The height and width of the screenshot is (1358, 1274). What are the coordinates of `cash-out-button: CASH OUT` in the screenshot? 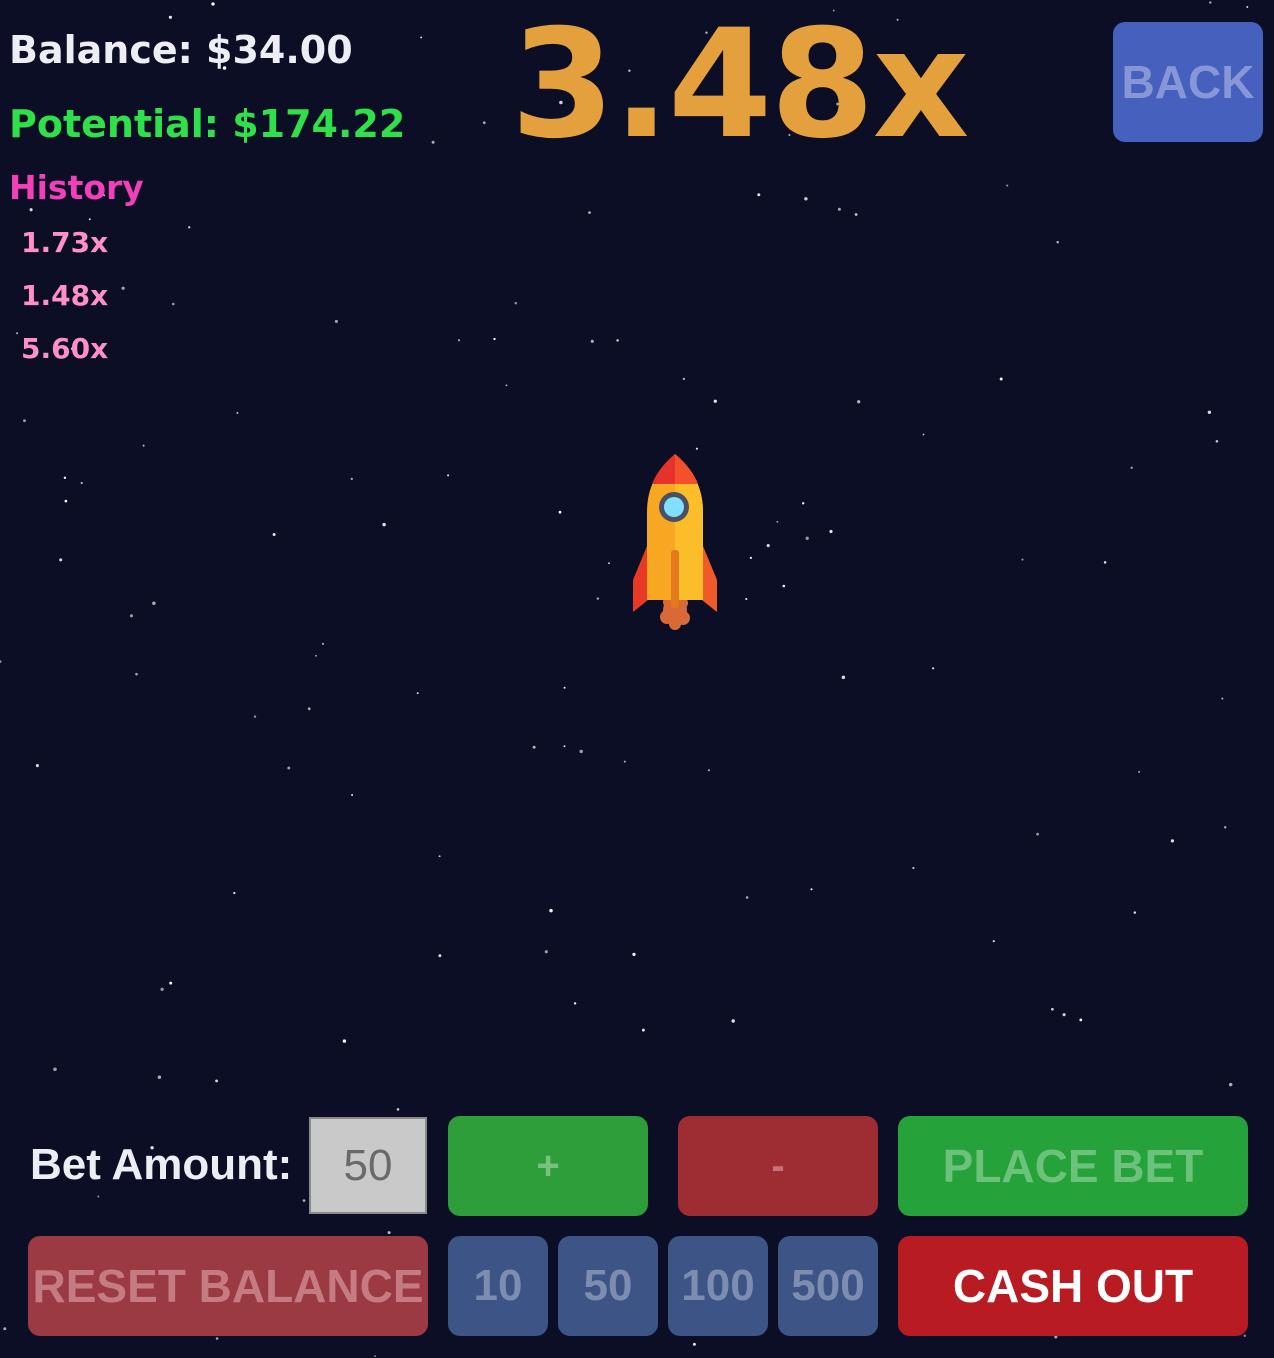 It's located at (1073, 1286).